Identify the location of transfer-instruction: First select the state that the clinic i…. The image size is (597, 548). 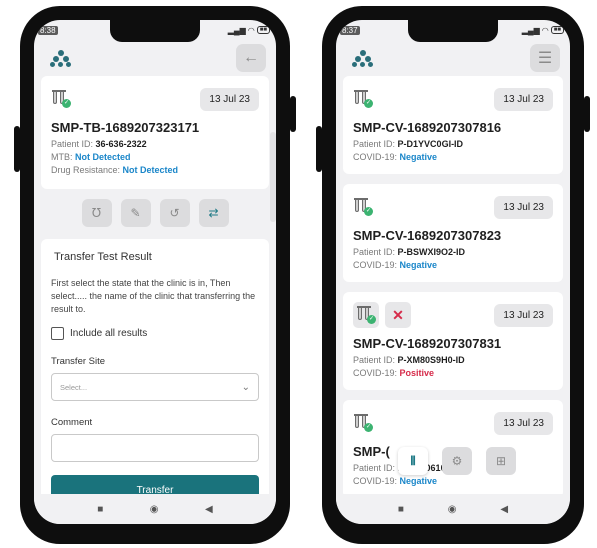
(153, 296).